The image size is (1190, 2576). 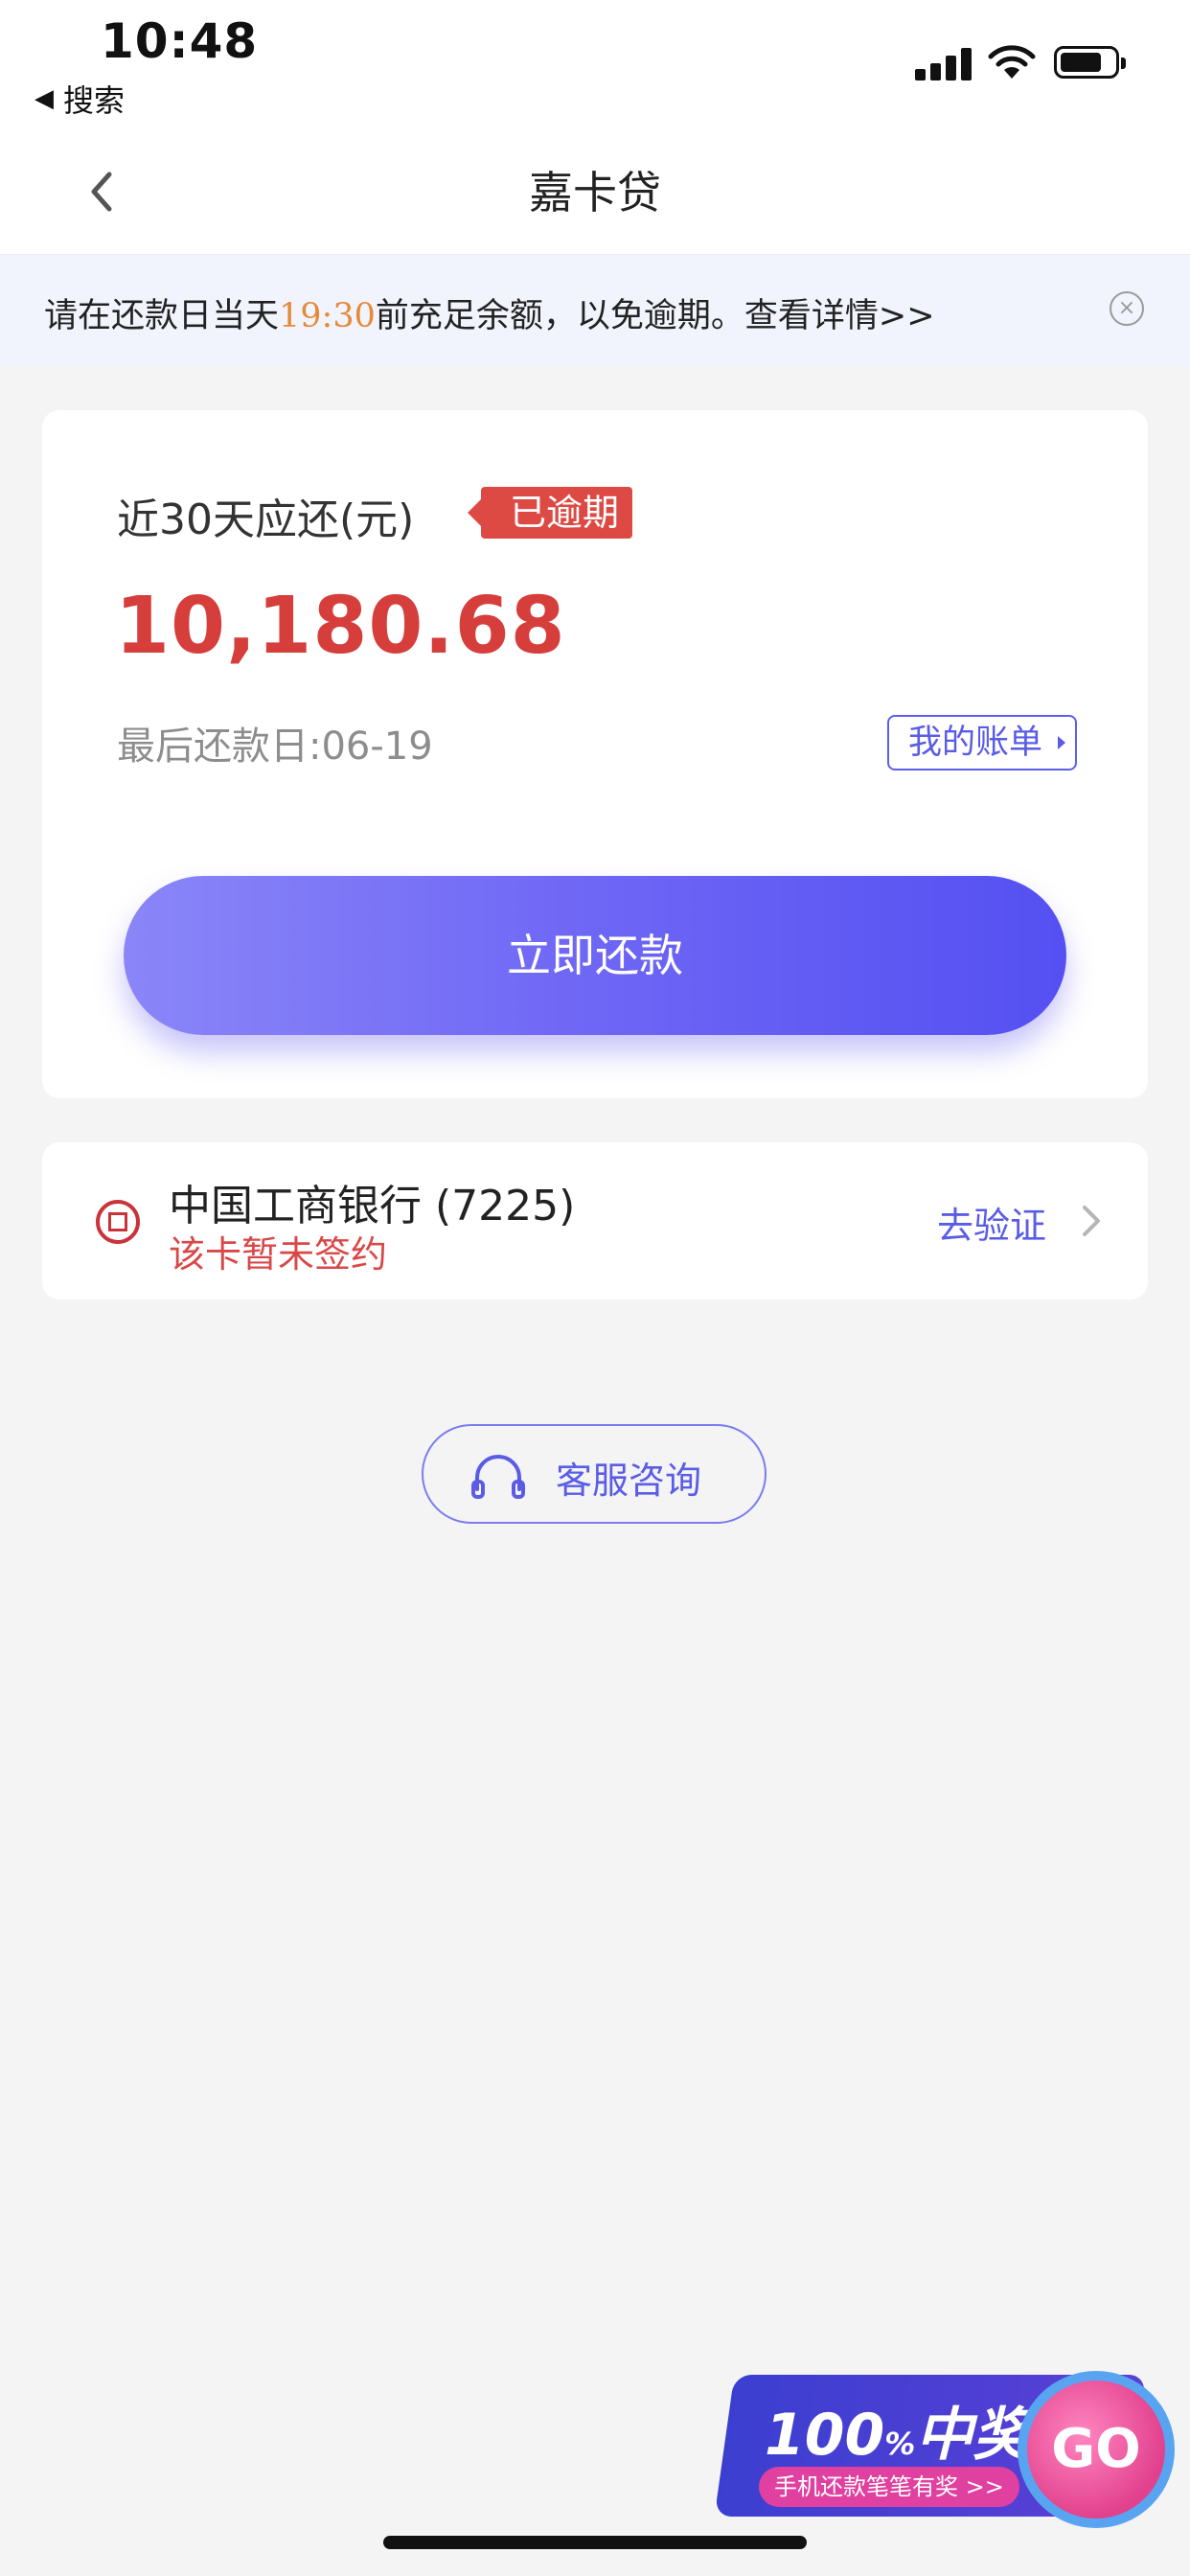 What do you see at coordinates (162, 316) in the screenshot?
I see `notice-text-before: 请在还款日当天` at bounding box center [162, 316].